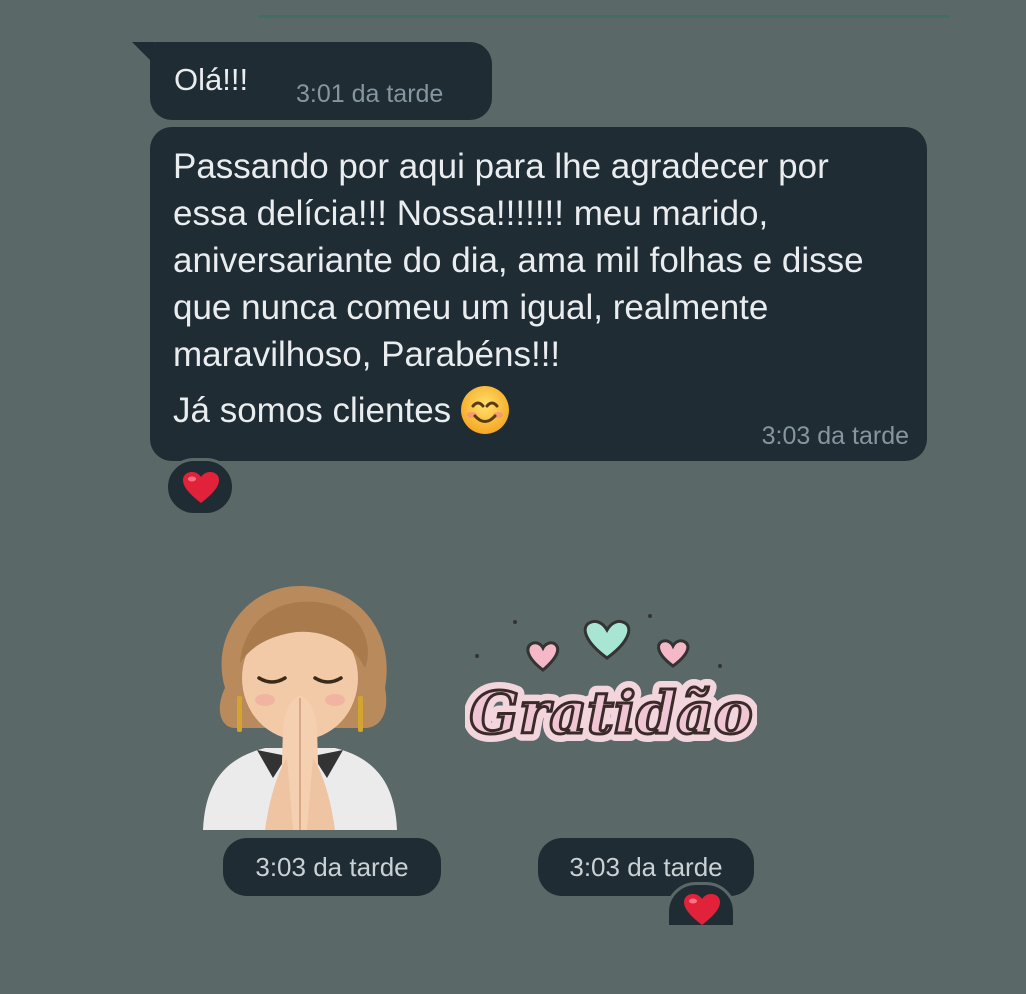  I want to click on divider-line, so click(604, 16).